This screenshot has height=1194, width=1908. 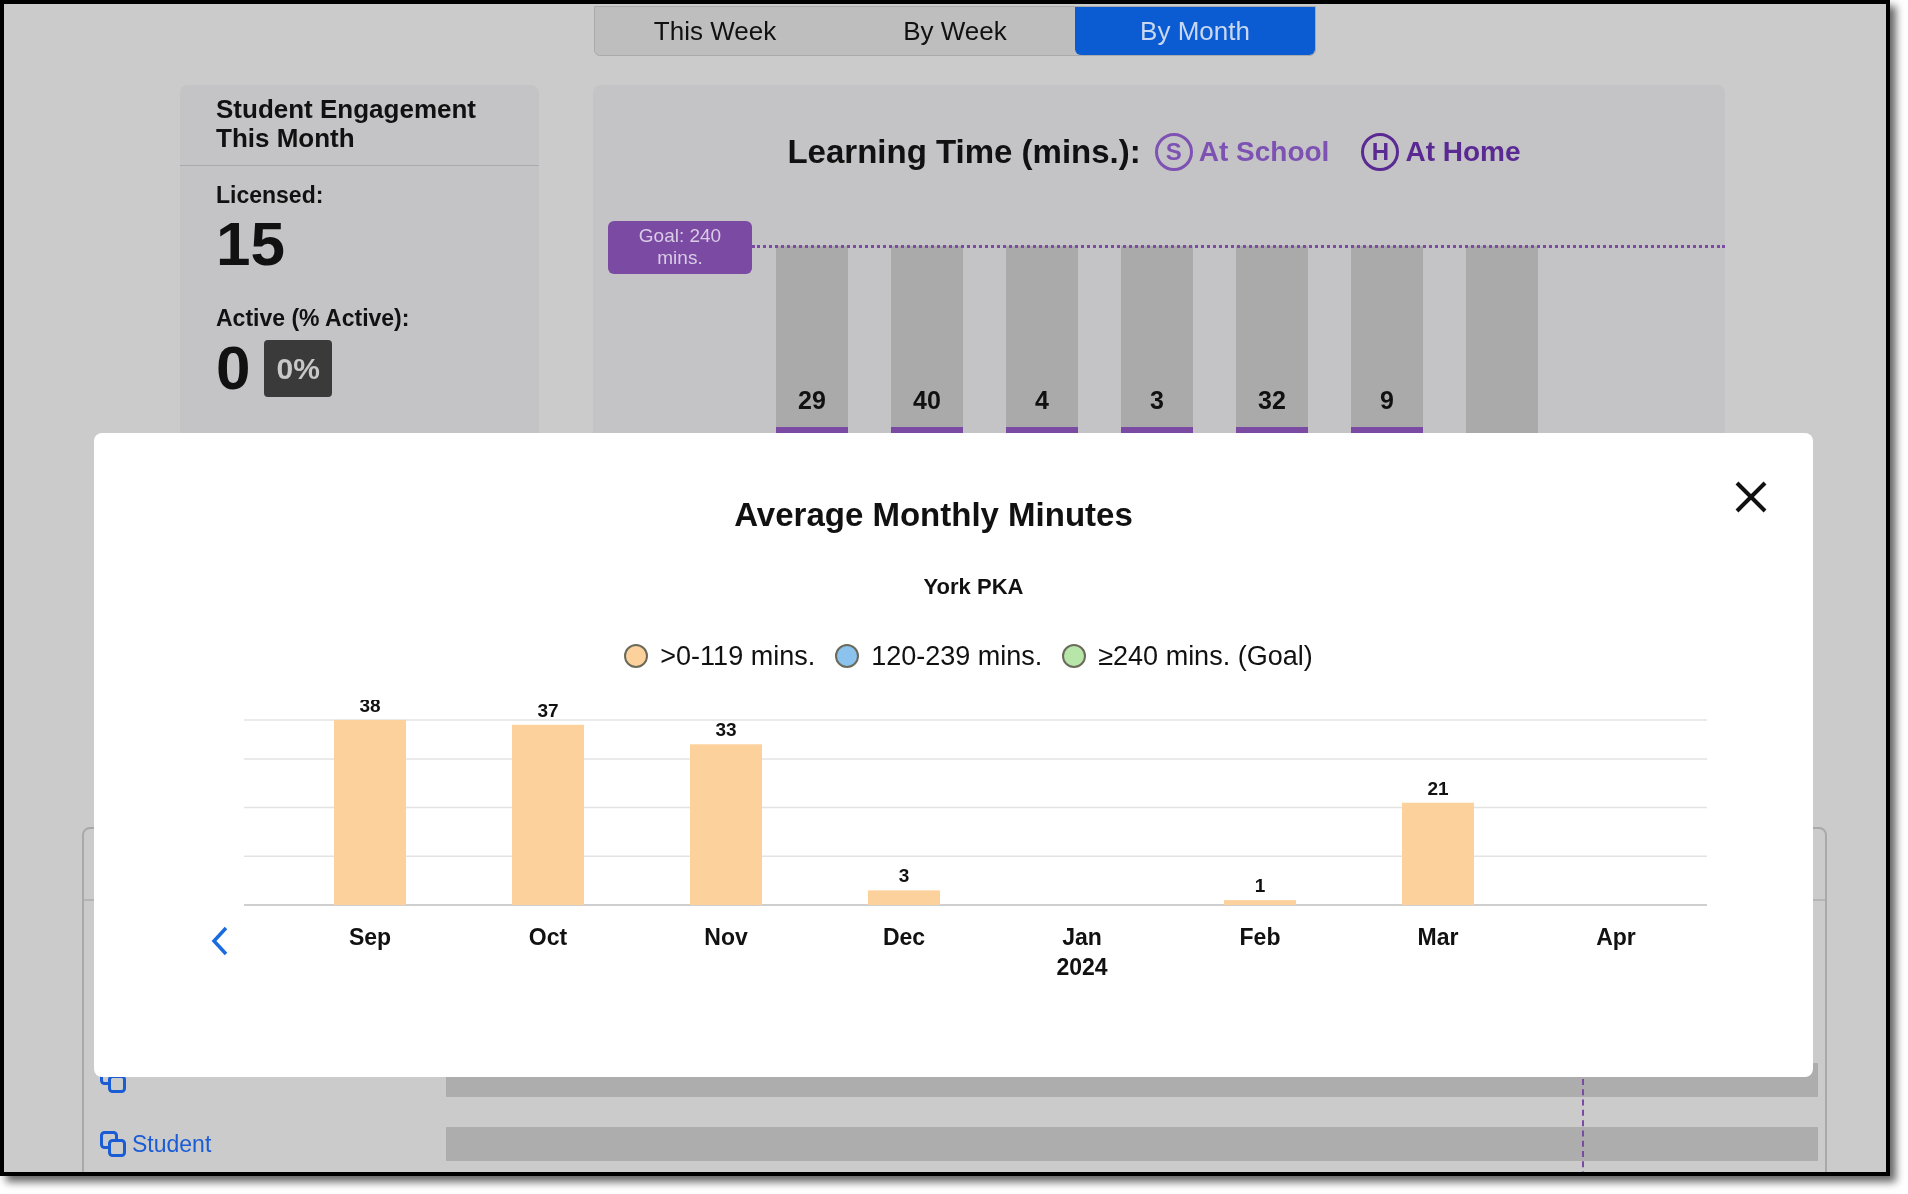 I want to click on bar-value: 9, so click(x=1387, y=400).